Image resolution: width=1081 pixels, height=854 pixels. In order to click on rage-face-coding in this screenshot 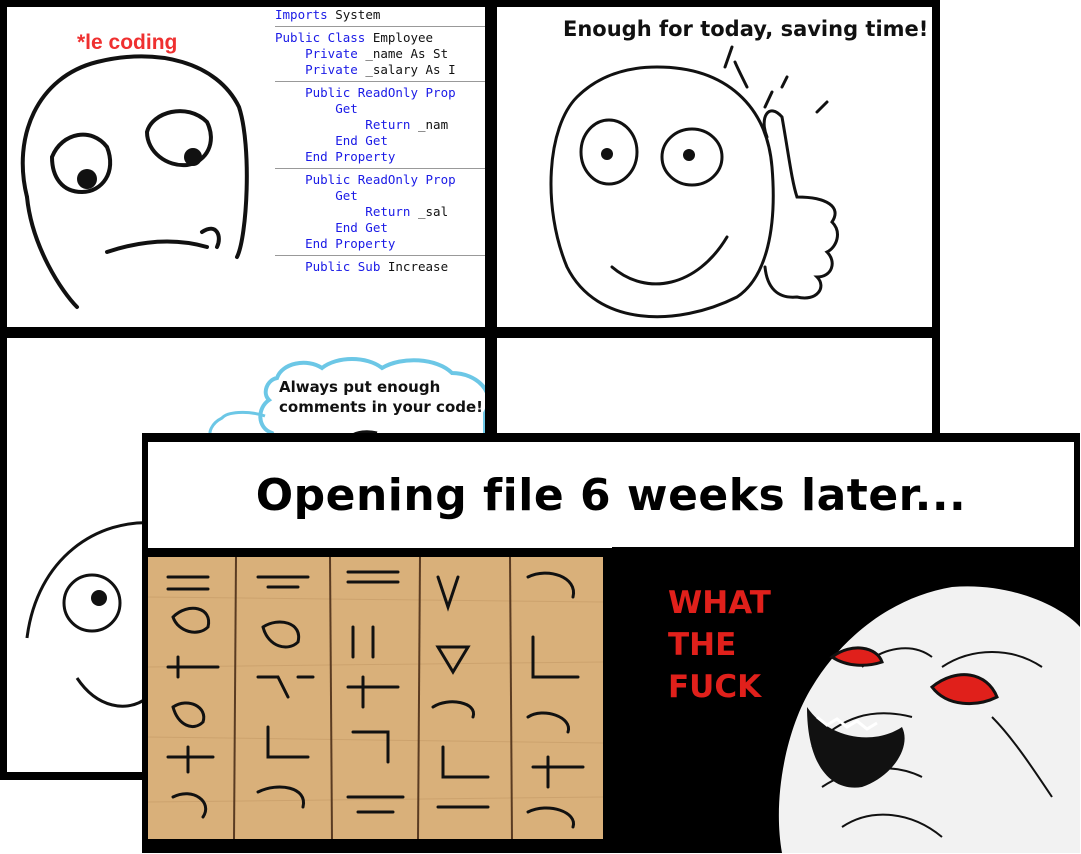, I will do `click(134, 181)`.